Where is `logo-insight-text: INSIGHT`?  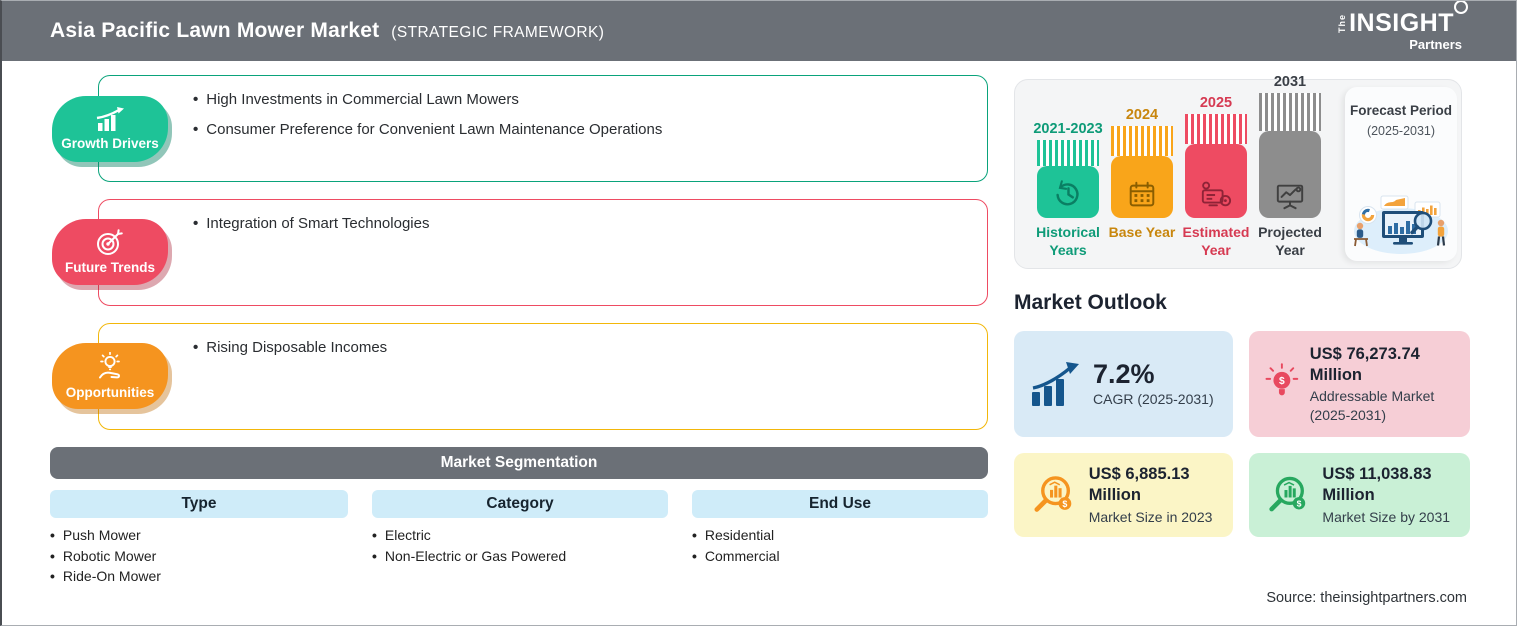
logo-insight-text: INSIGHT is located at coordinates (1408, 19).